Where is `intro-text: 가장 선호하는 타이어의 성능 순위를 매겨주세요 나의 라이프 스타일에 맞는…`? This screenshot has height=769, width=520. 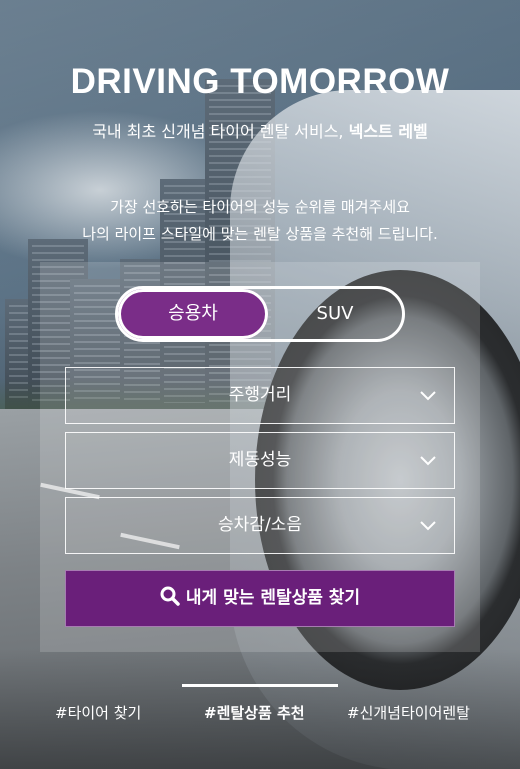 intro-text: 가장 선호하는 타이어의 성능 순위를 매겨주세요 나의 라이프 스타일에 맞는… is located at coordinates (260, 221).